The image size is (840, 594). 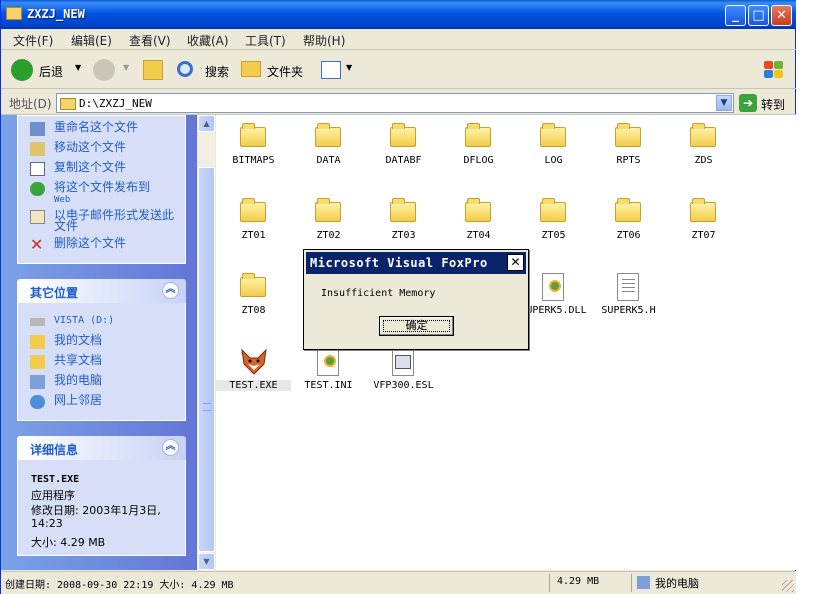 What do you see at coordinates (773, 105) in the screenshot?
I see `go-label: 转到` at bounding box center [773, 105].